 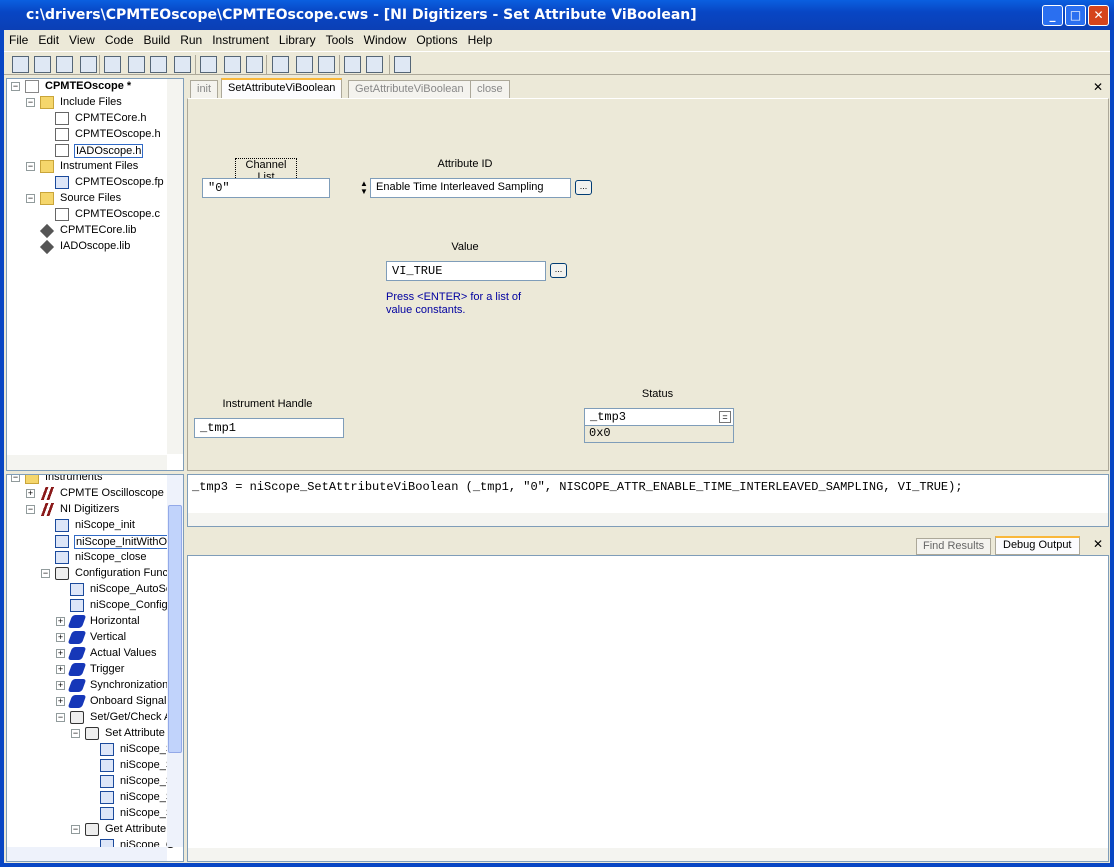 What do you see at coordinates (352, 64) in the screenshot?
I see `watch-icon` at bounding box center [352, 64].